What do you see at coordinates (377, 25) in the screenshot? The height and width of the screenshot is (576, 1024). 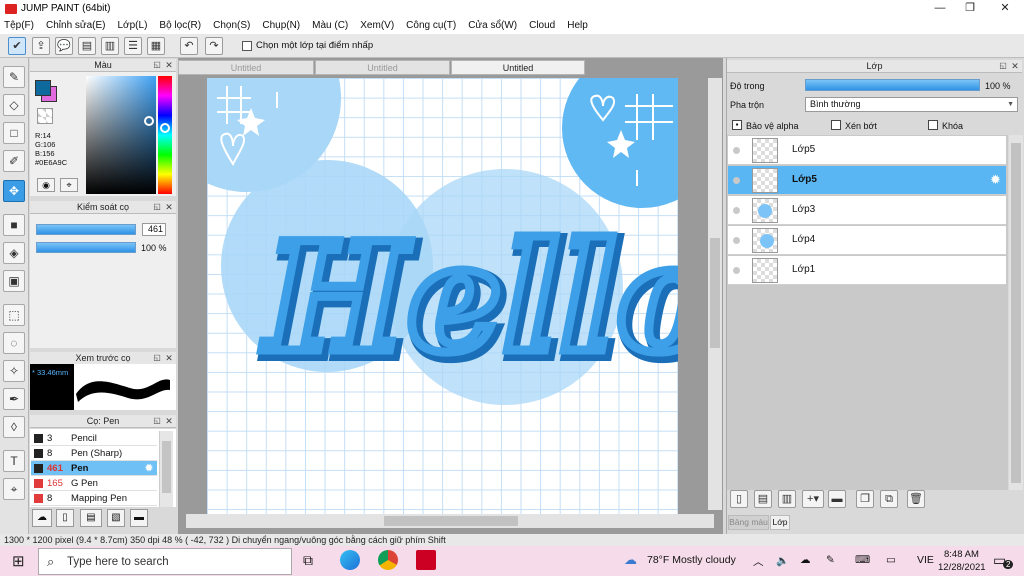 I see `menu-view: Xem(V)` at bounding box center [377, 25].